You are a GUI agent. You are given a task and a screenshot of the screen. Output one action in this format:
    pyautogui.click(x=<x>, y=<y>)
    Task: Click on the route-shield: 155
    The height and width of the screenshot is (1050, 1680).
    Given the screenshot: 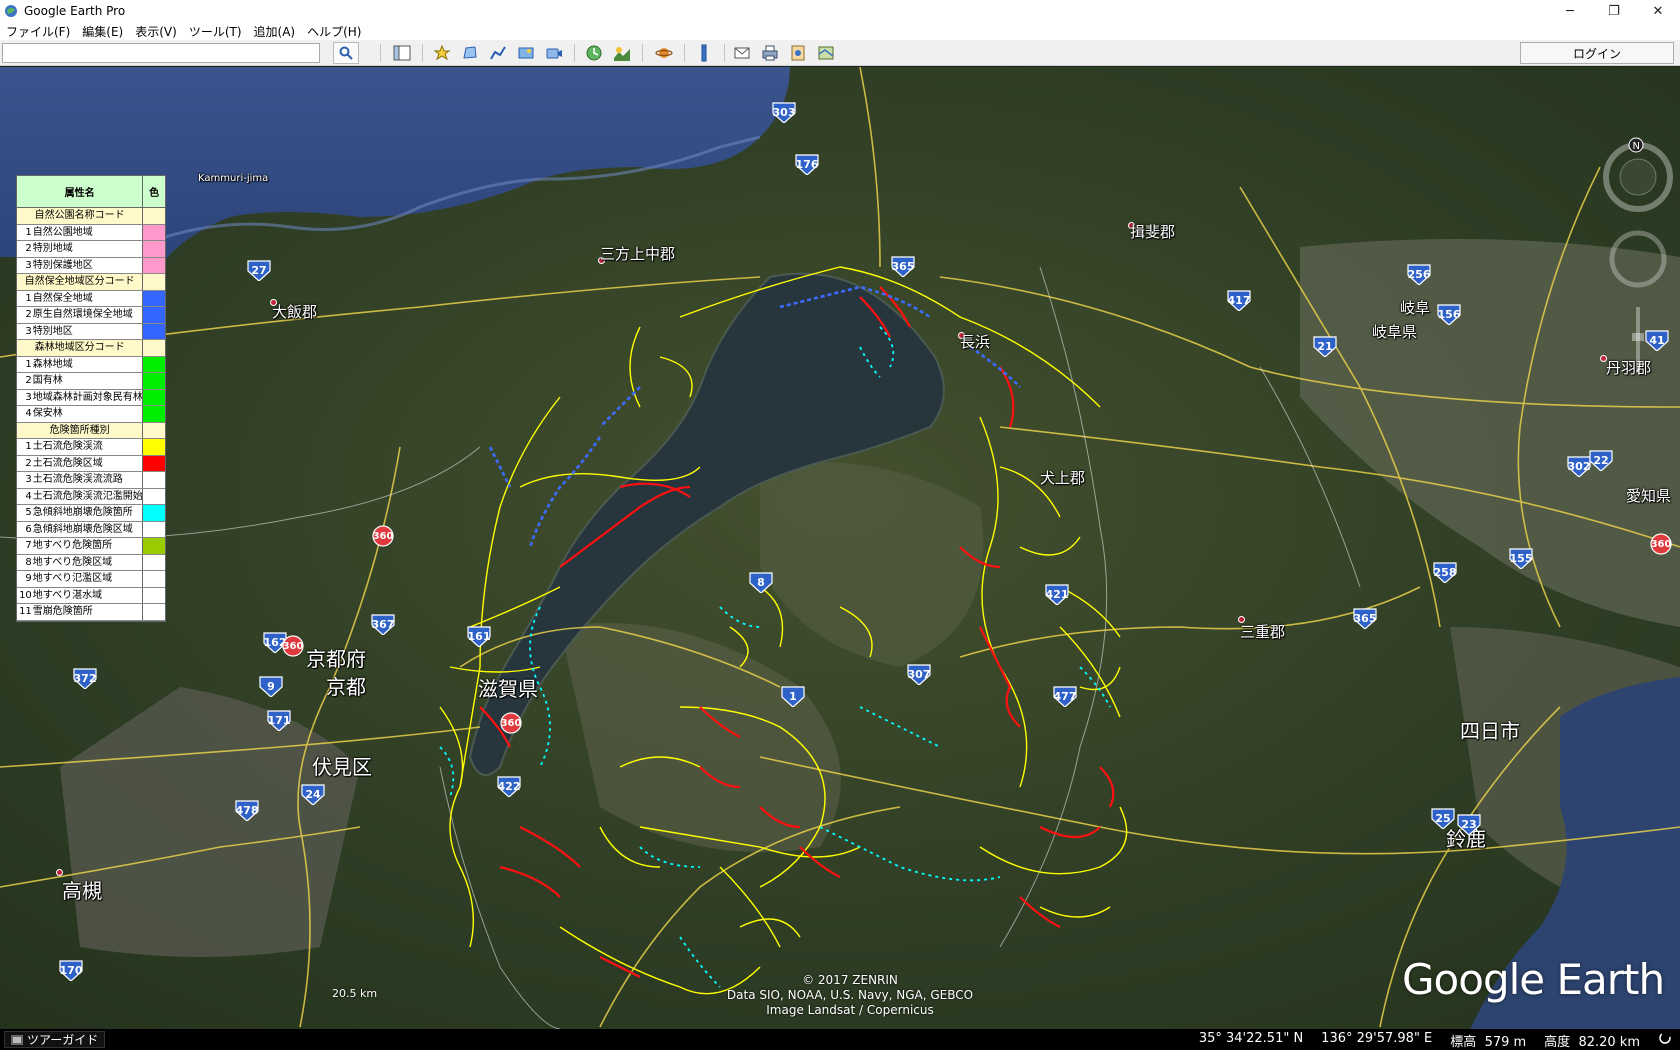 What is the action you would take?
    pyautogui.click(x=1521, y=558)
    